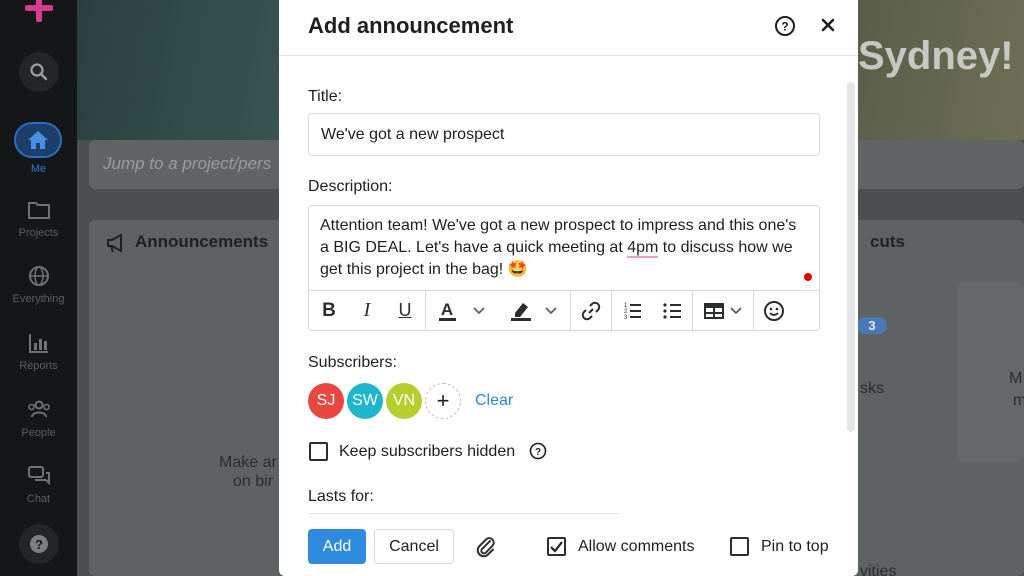 This screenshot has width=1024, height=576. I want to click on subscribers-label: Subscribers:, so click(352, 362).